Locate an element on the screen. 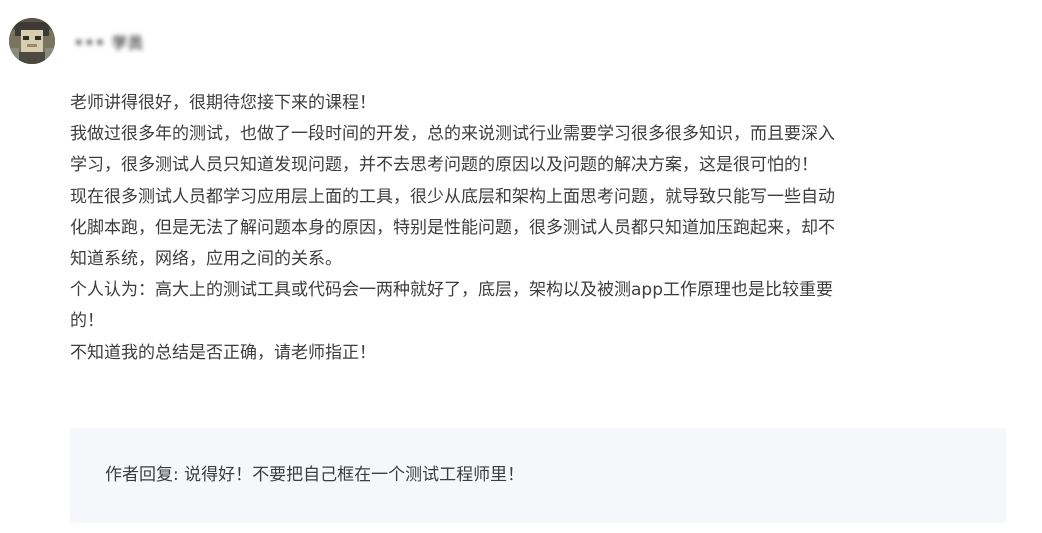  user-avatar is located at coordinates (32, 41).